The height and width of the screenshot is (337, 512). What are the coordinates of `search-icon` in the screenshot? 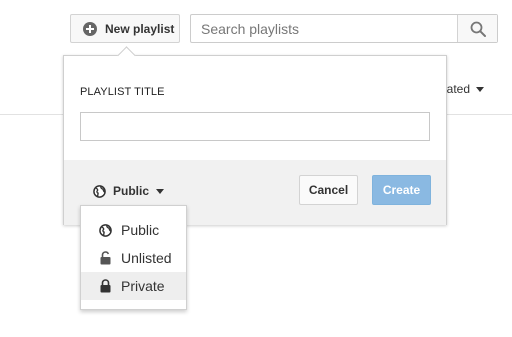 It's located at (478, 29).